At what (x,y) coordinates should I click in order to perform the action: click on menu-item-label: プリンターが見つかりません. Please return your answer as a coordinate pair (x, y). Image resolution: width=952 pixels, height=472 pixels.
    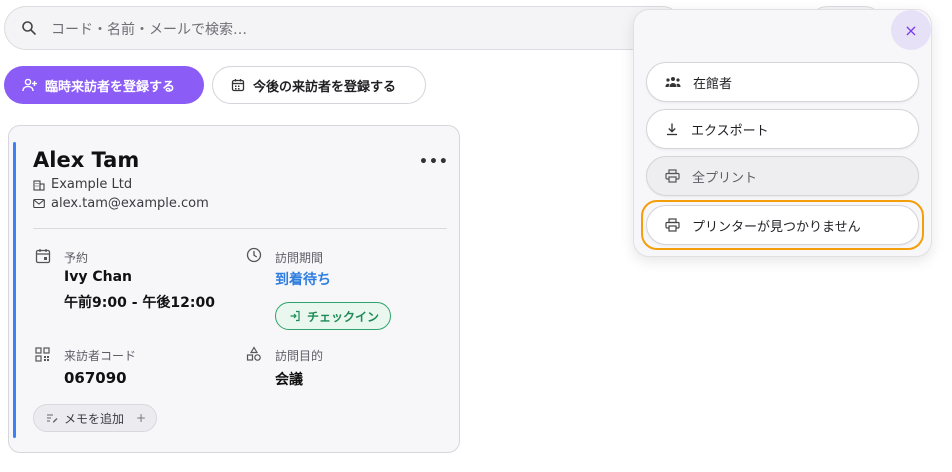
    Looking at the image, I should click on (776, 227).